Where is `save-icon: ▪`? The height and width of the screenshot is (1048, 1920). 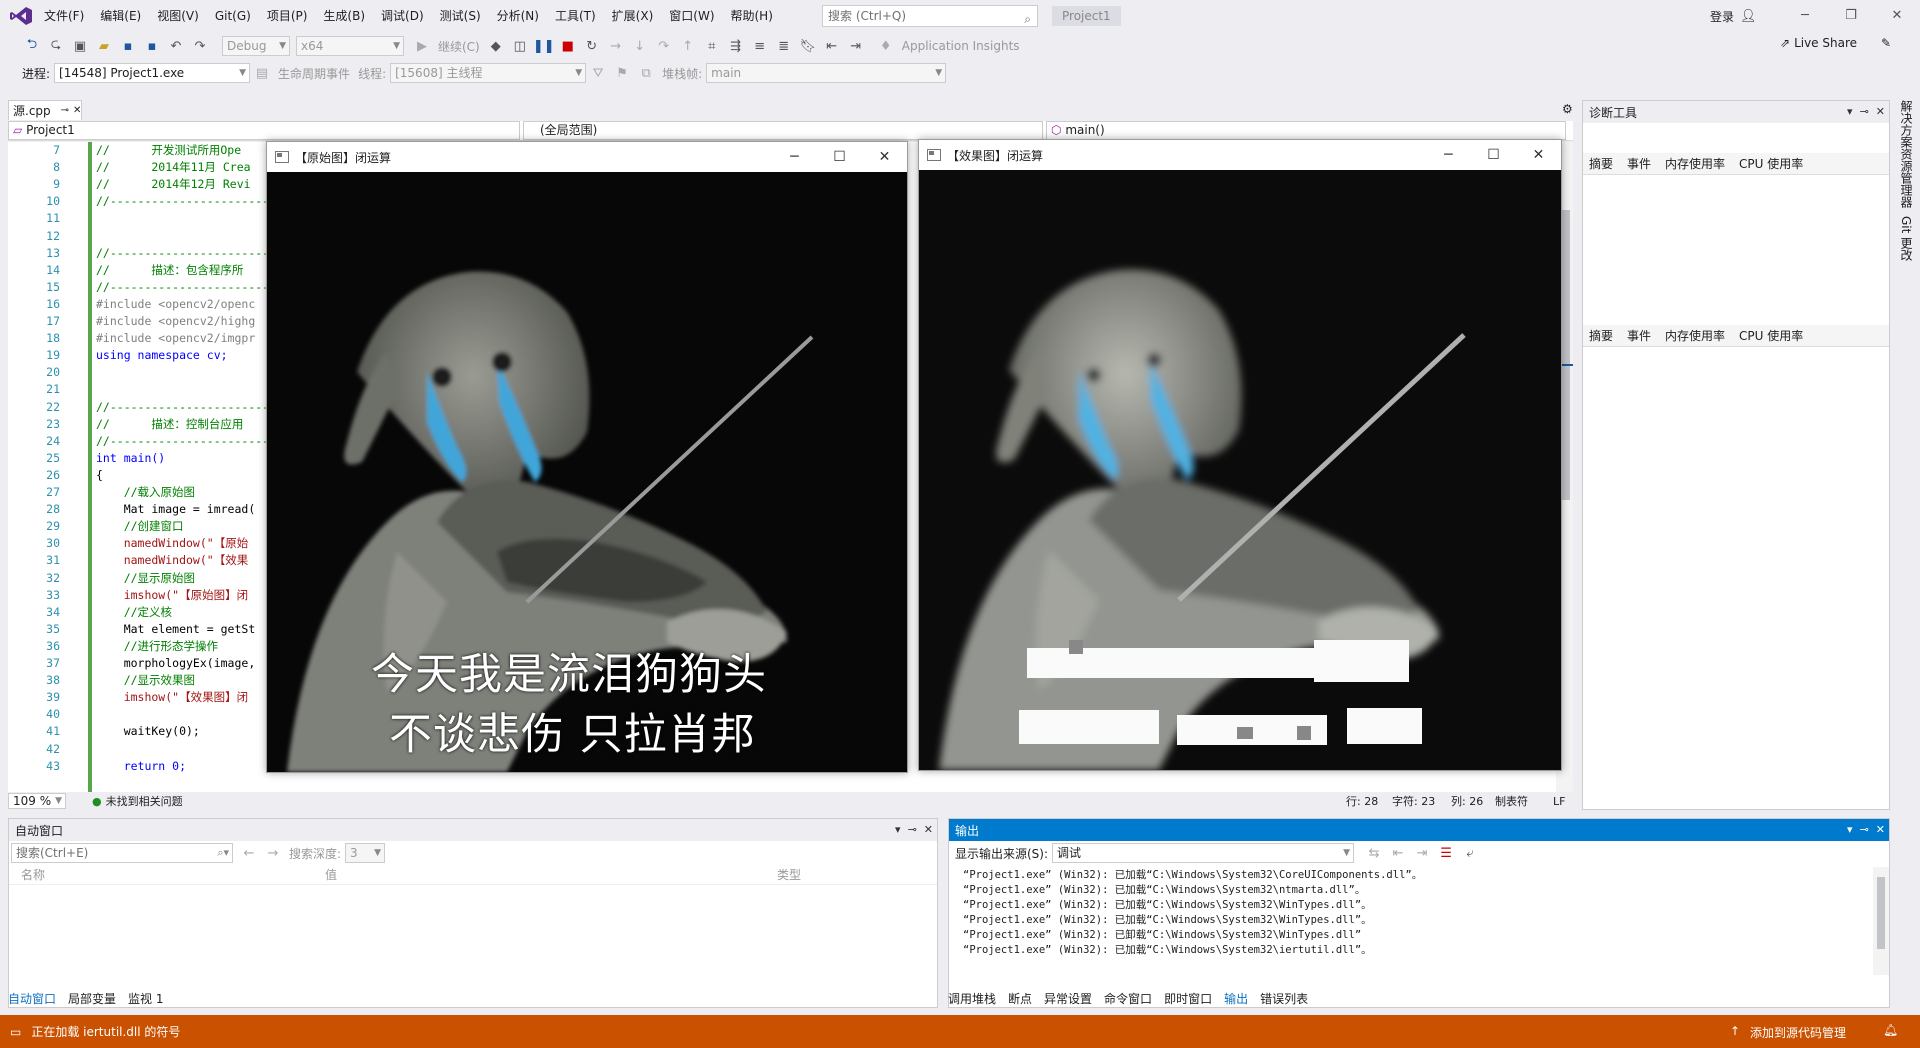
save-icon: ▪ is located at coordinates (128, 46).